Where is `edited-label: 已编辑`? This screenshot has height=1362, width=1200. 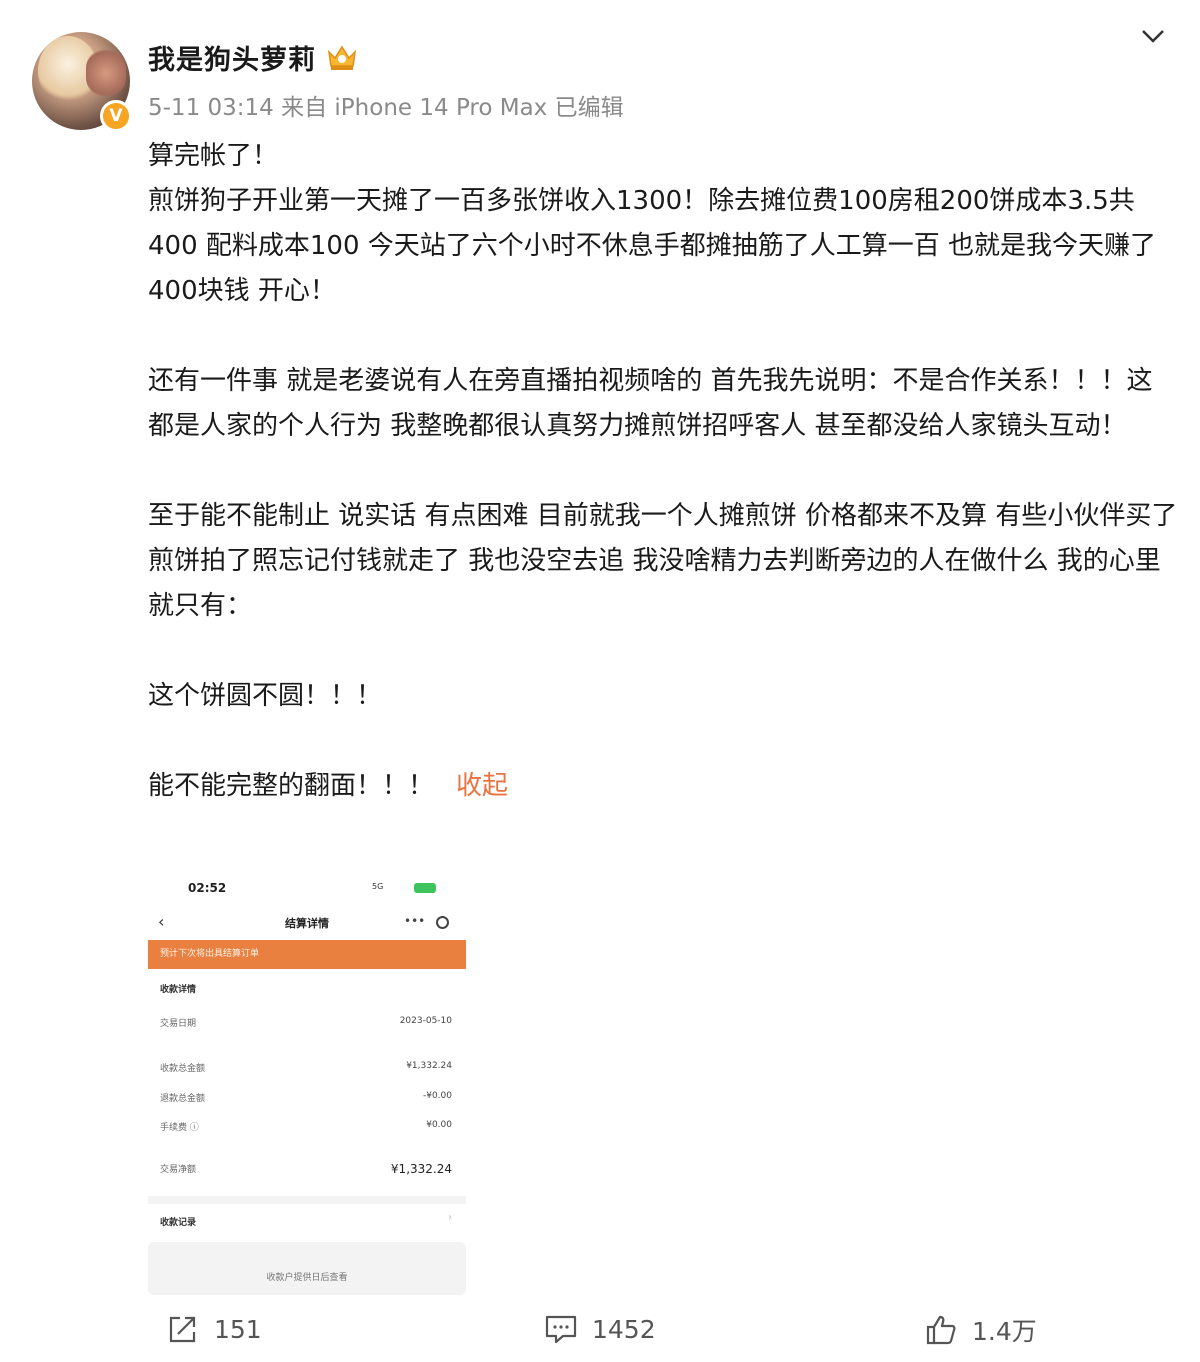
edited-label: 已编辑 is located at coordinates (589, 108).